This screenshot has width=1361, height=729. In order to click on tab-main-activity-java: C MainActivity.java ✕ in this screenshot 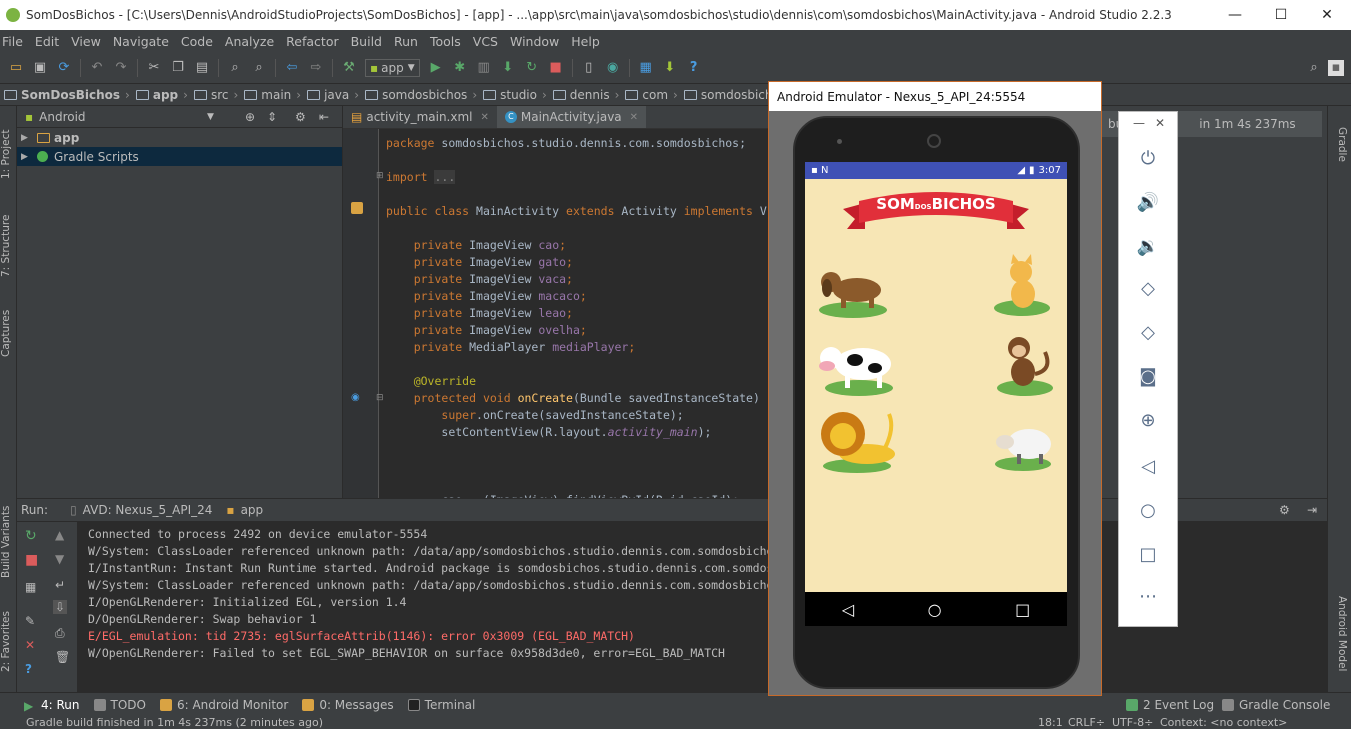, I will do `click(571, 117)`.